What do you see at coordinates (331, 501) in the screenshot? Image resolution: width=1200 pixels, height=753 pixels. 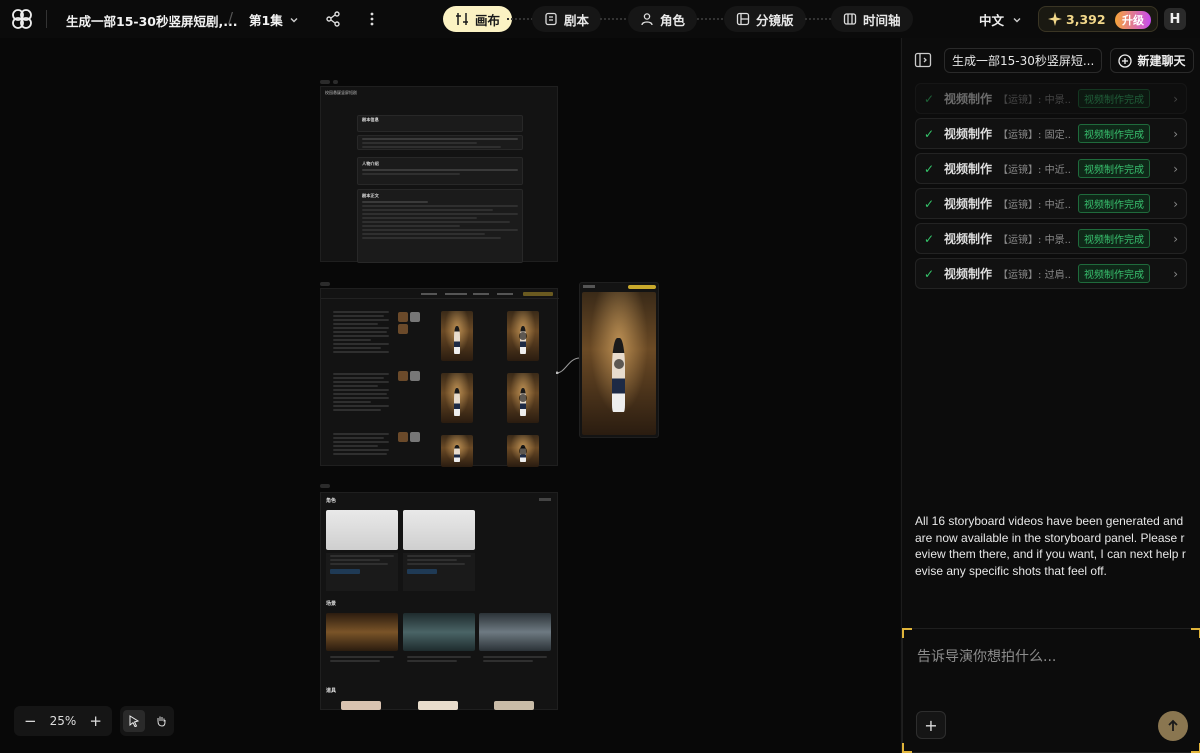 I see `characters-heading: 角色` at bounding box center [331, 501].